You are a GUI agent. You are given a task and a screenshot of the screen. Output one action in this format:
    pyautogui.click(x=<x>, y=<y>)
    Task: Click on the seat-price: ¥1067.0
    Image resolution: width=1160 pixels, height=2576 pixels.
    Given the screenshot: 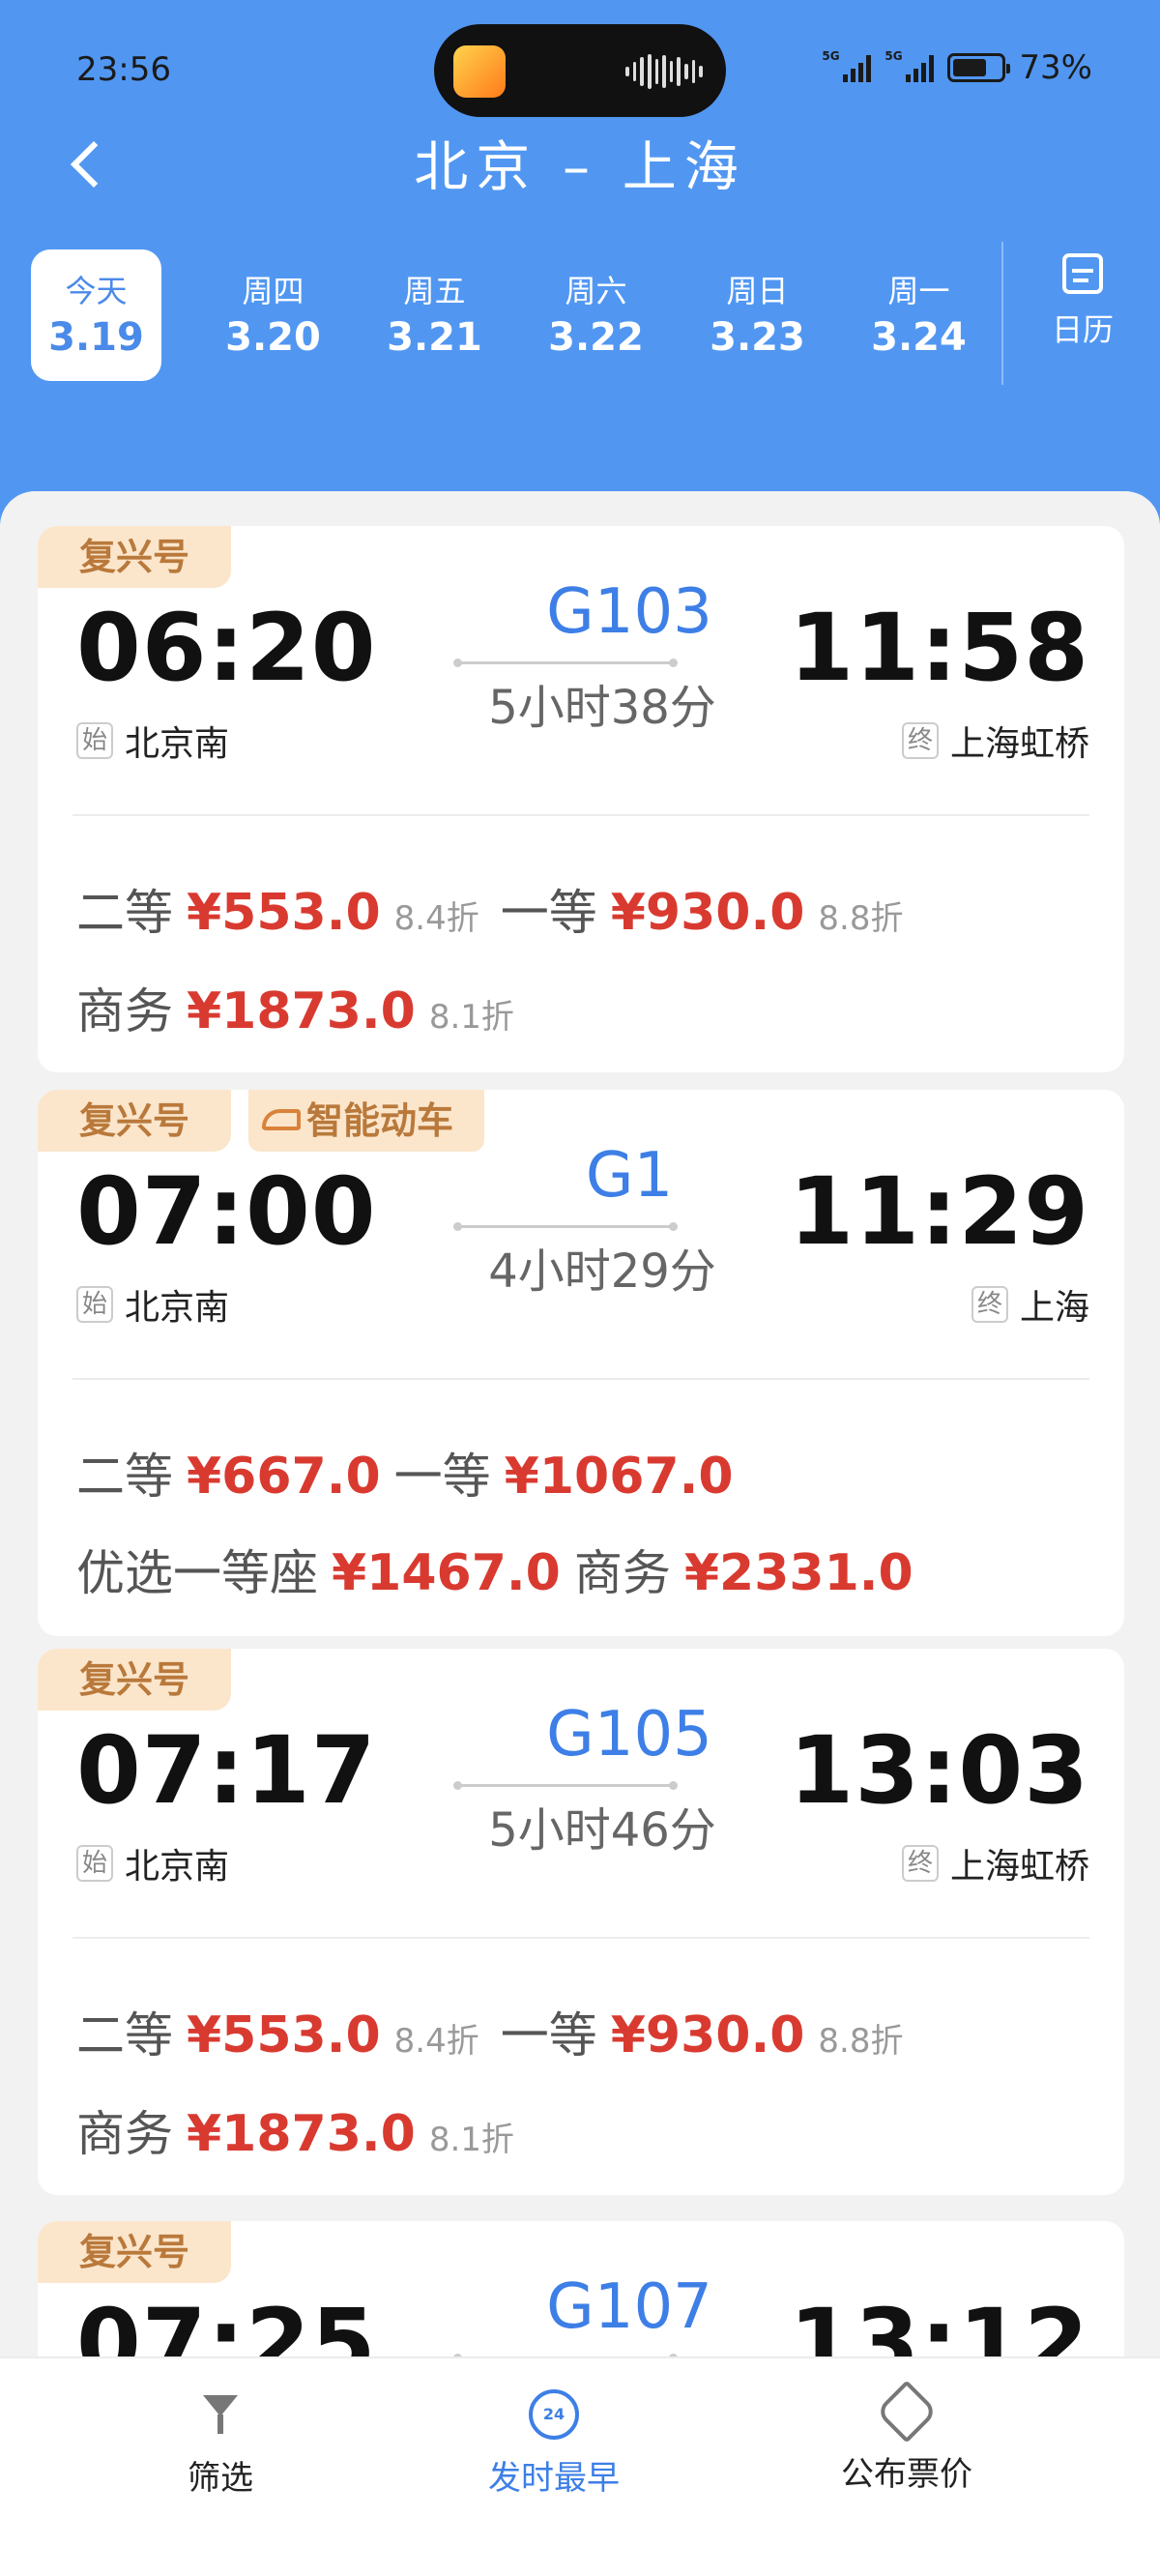 What is the action you would take?
    pyautogui.click(x=619, y=1477)
    